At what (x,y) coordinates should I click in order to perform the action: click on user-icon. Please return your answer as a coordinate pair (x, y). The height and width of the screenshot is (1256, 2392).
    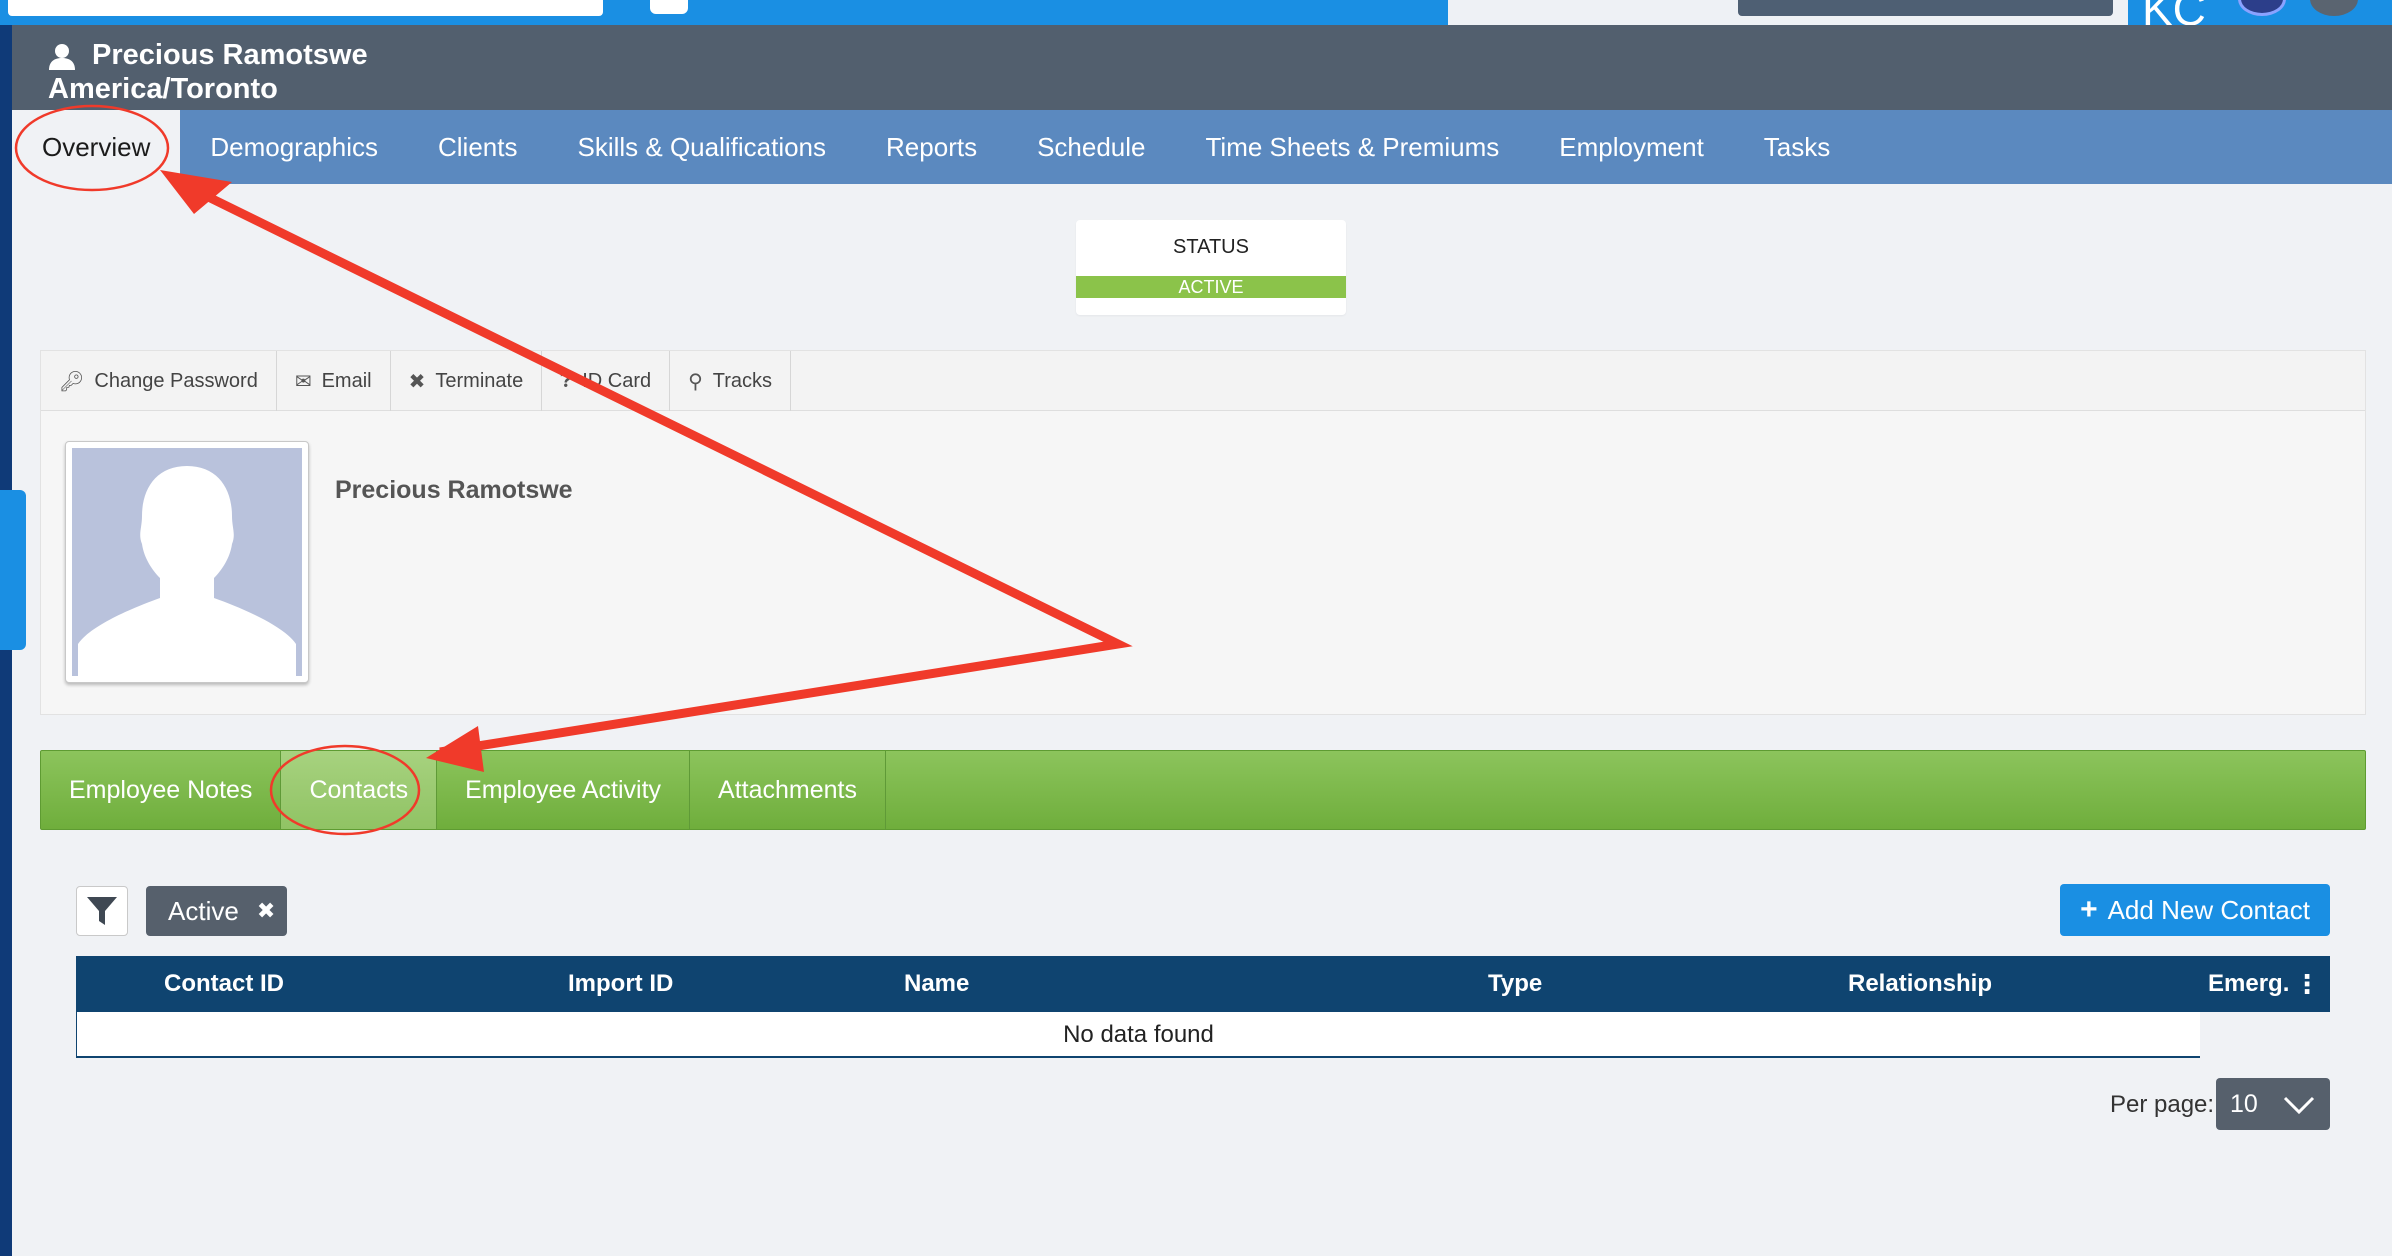
    Looking at the image, I should click on (62, 57).